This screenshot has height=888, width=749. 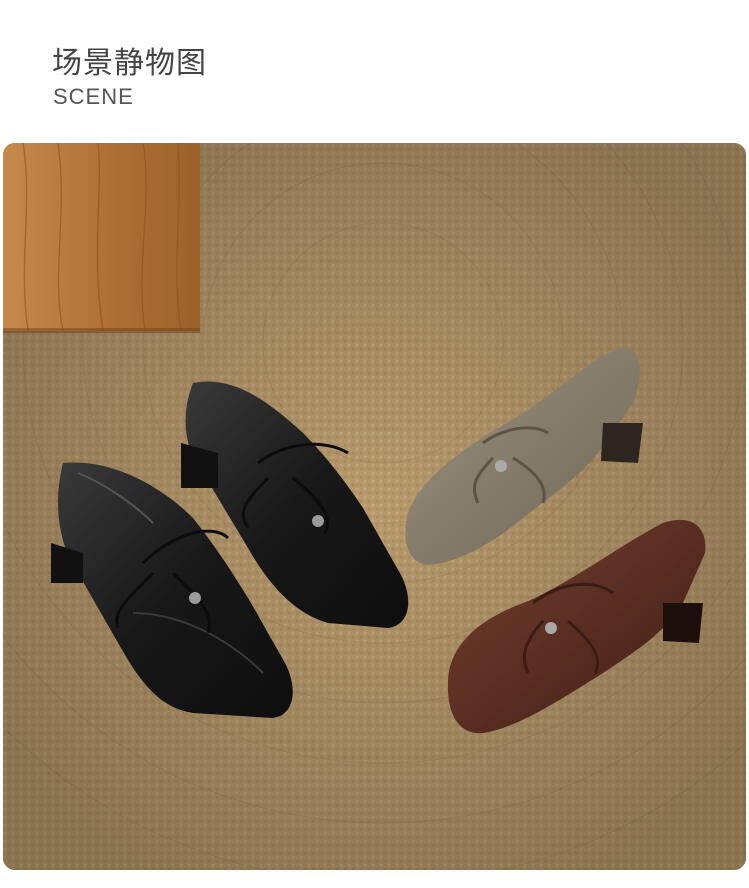 I want to click on wood-block, so click(x=101, y=238).